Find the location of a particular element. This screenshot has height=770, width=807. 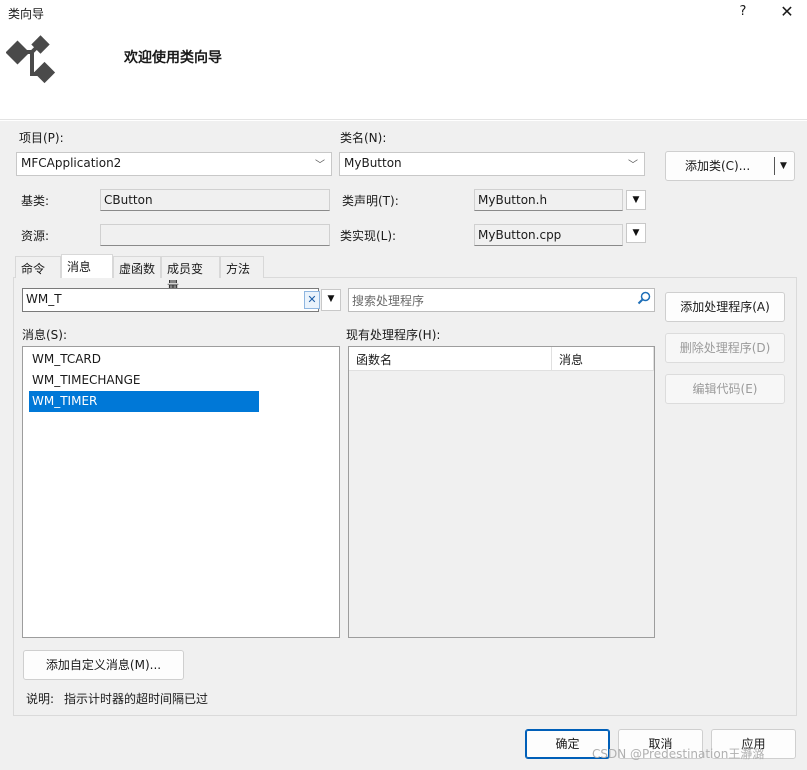

delete-handler-button: 删除处理程序(D) is located at coordinates (725, 348).